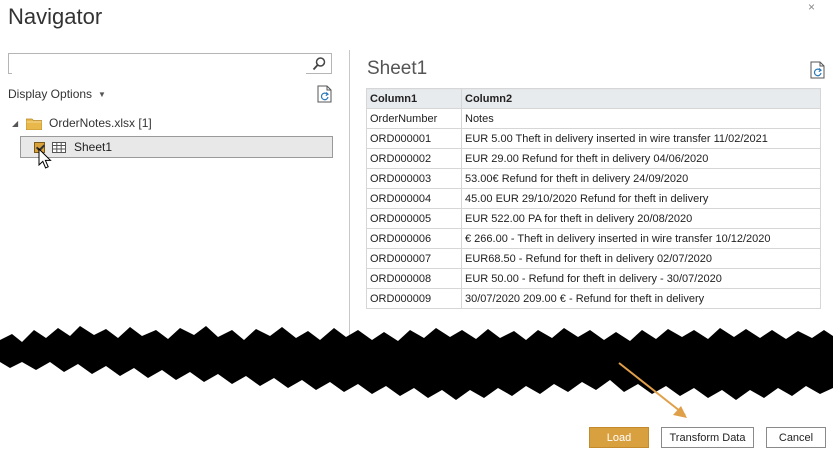  Describe the element at coordinates (100, 123) in the screenshot. I see `tree-file-label: OrderNotes.xlsx [1]` at that location.